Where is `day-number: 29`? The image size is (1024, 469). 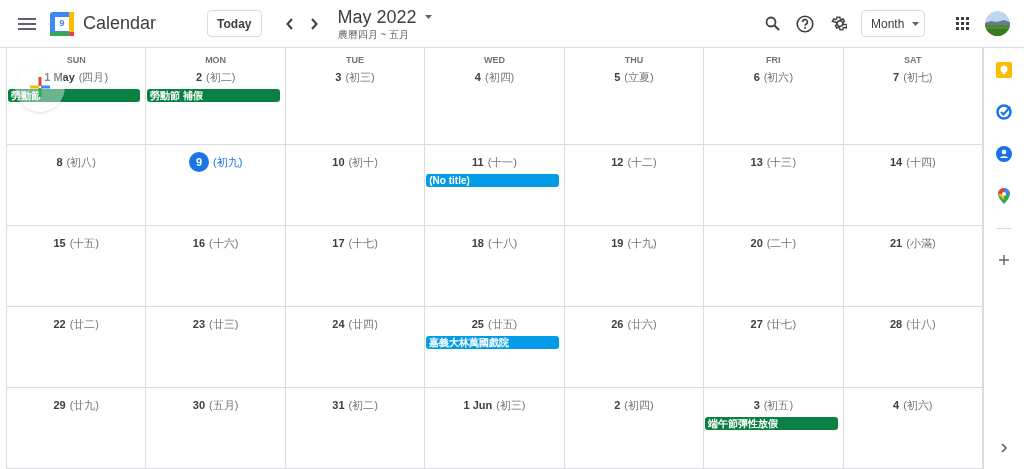
day-number: 29 is located at coordinates (59, 405).